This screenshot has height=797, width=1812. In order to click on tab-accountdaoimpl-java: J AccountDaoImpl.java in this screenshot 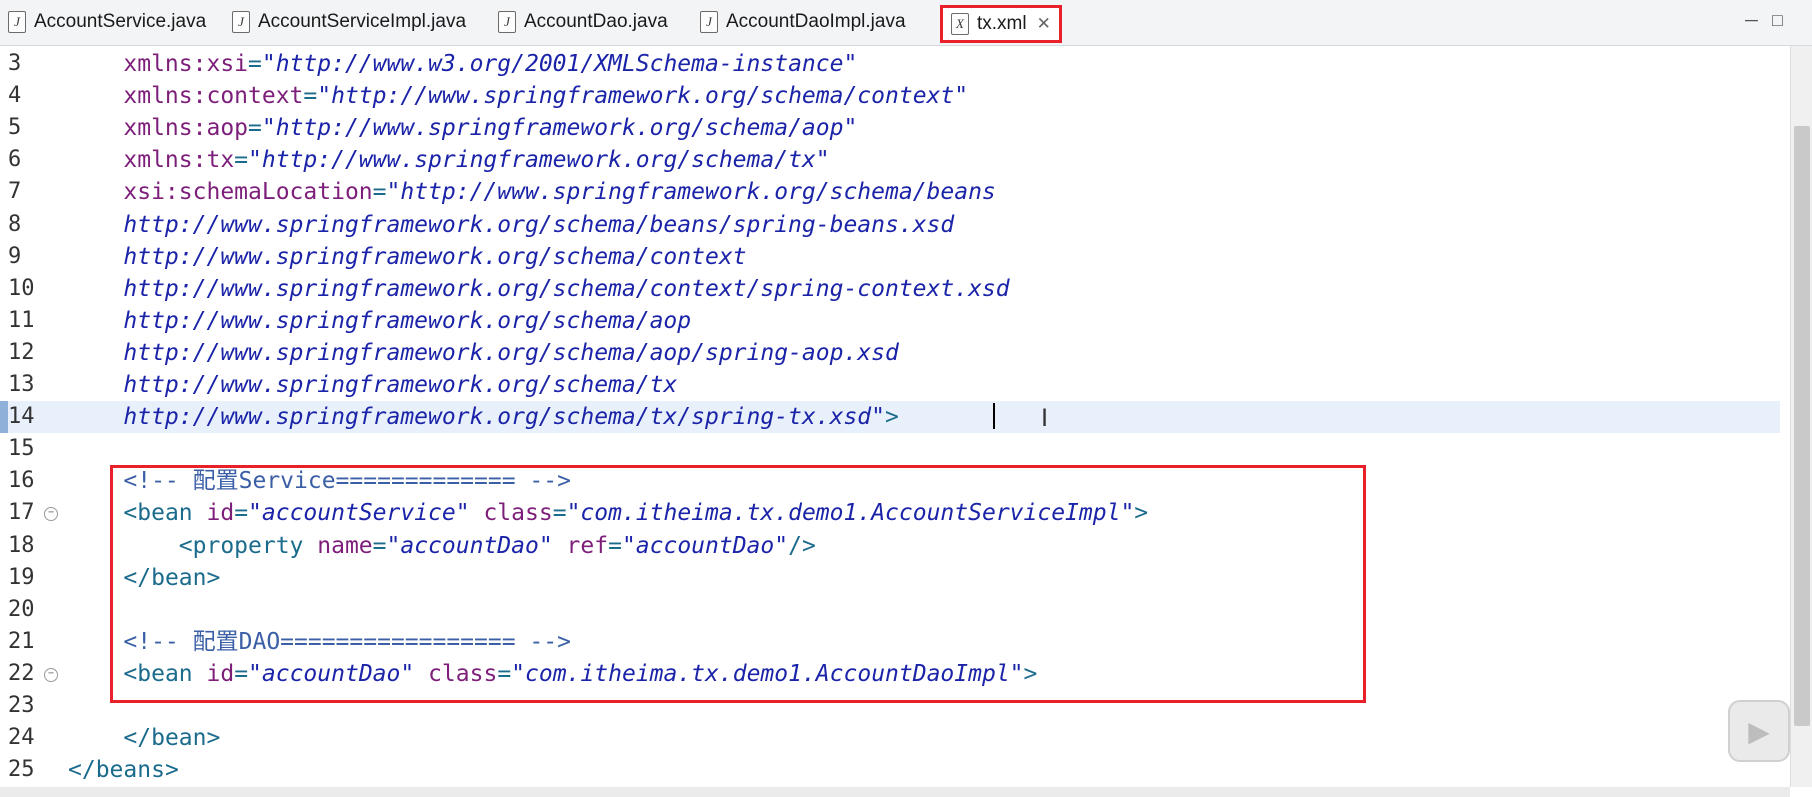, I will do `click(803, 22)`.